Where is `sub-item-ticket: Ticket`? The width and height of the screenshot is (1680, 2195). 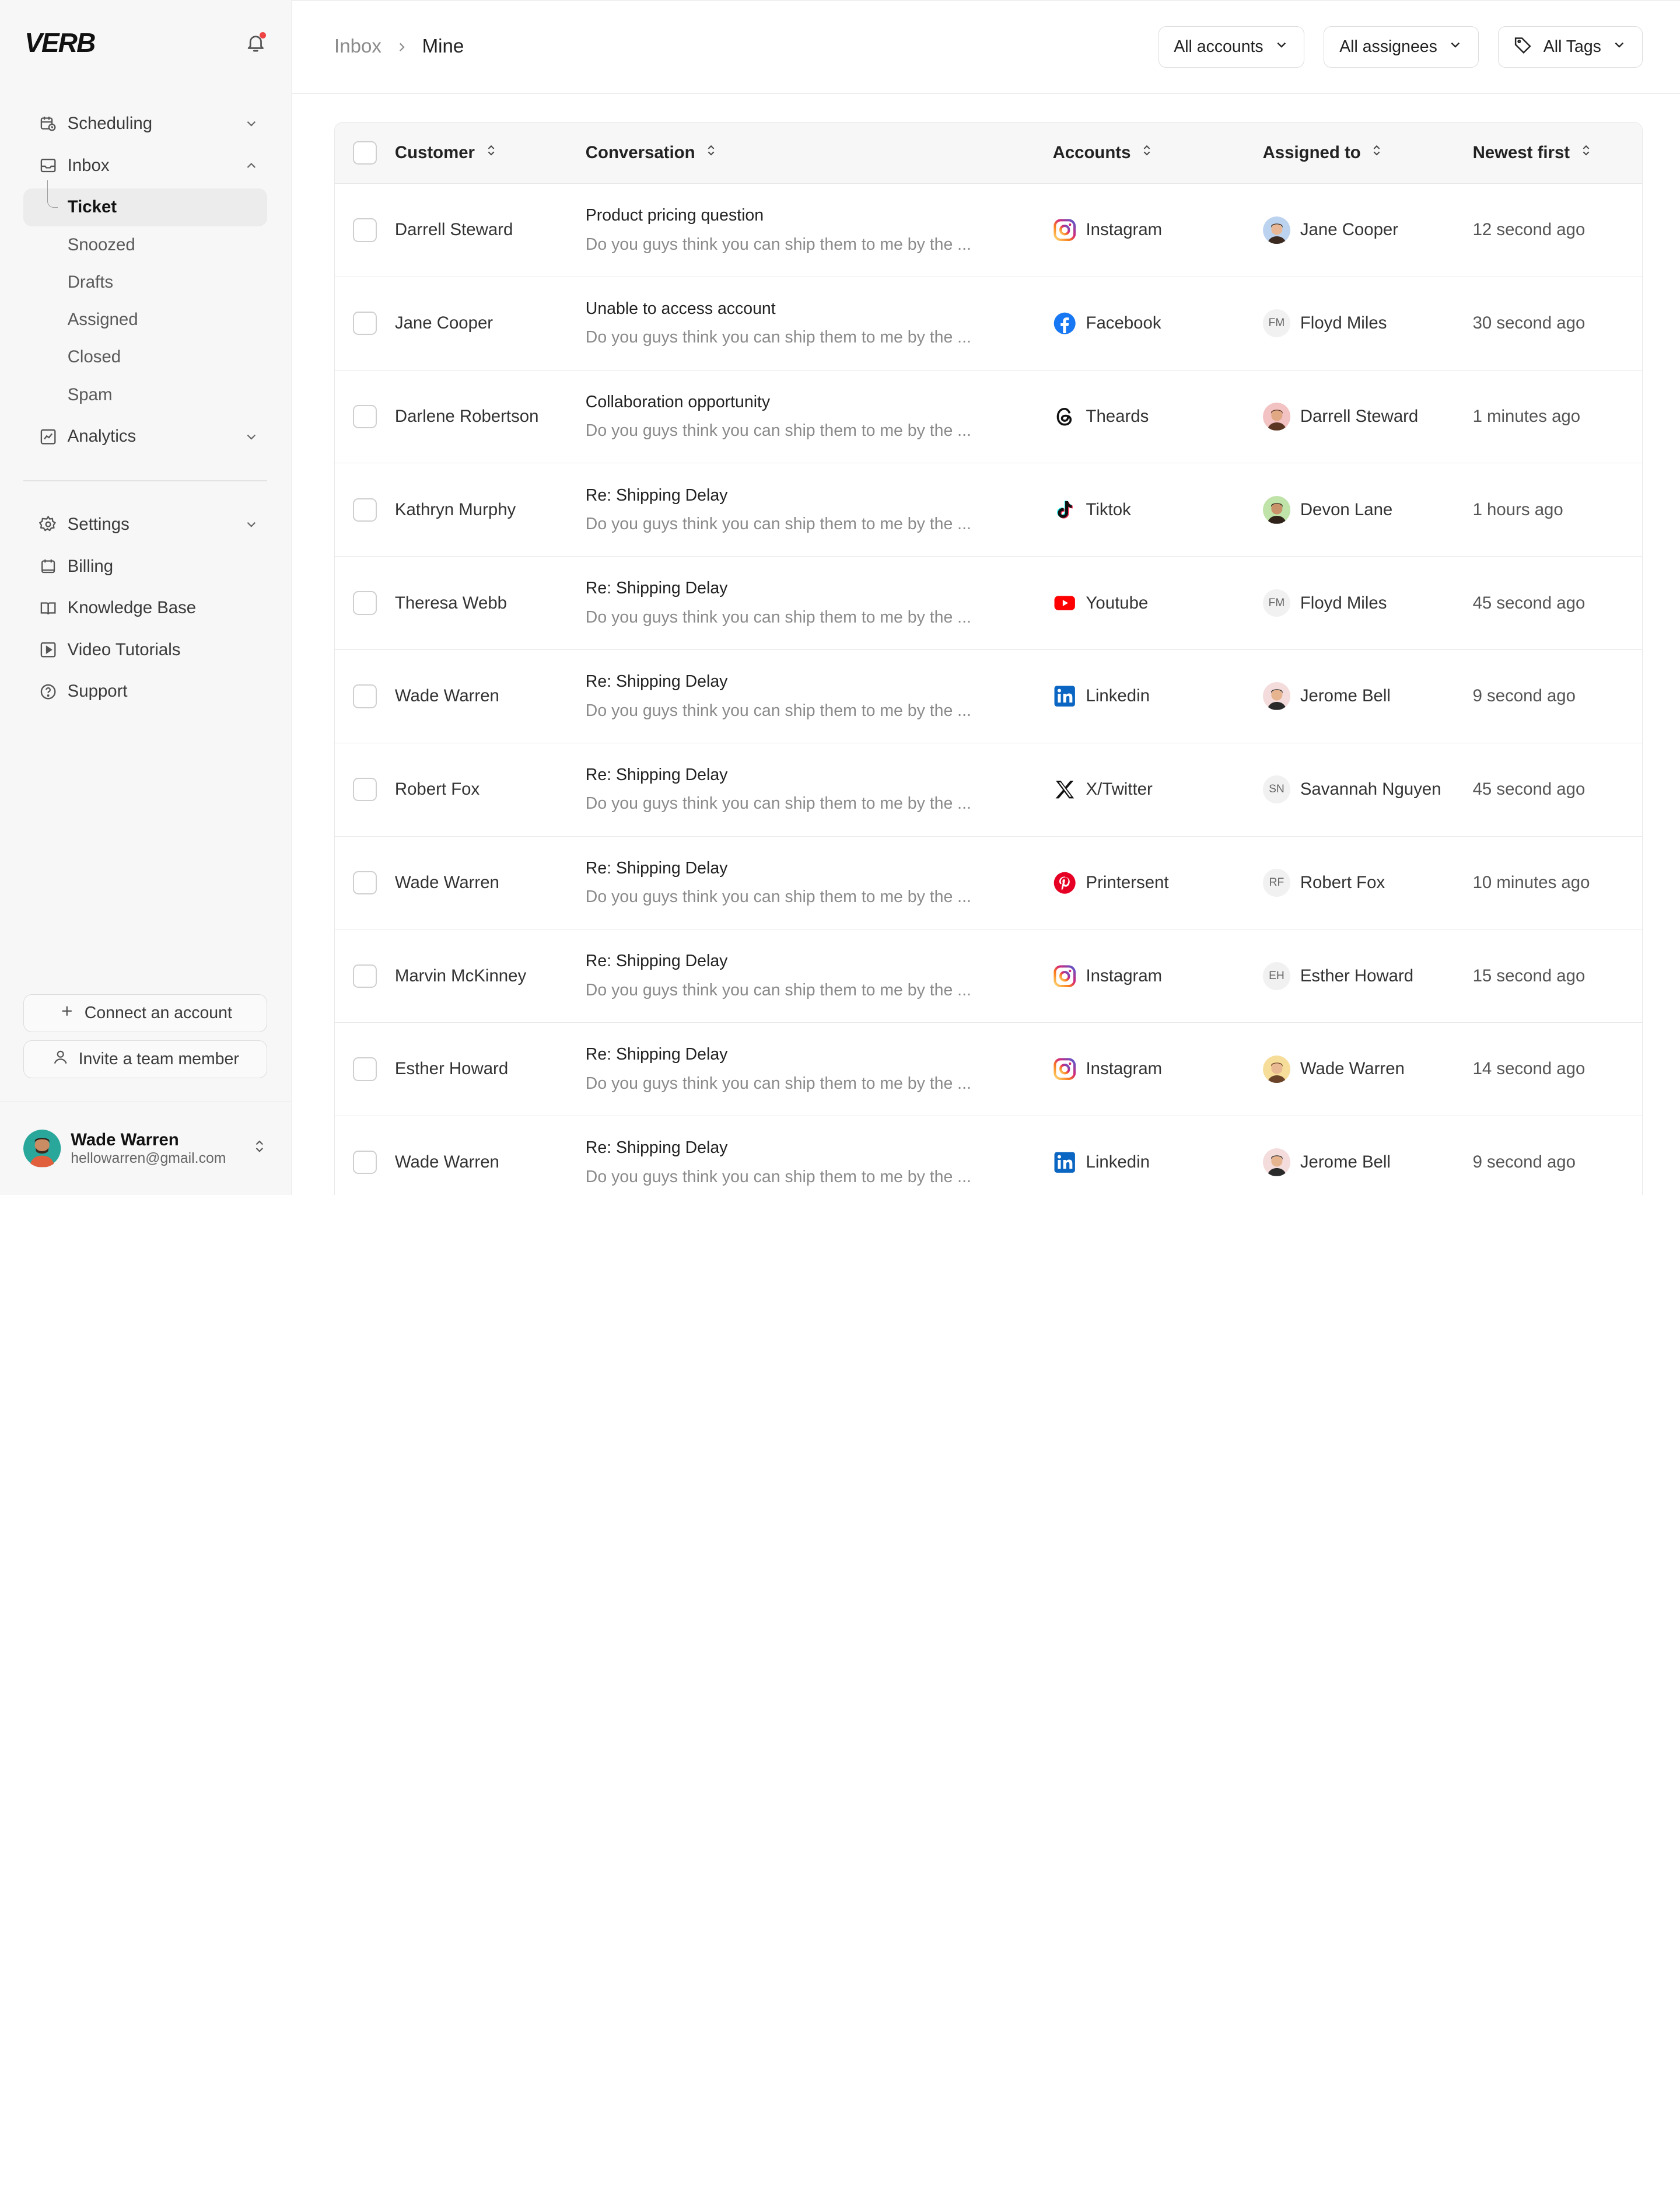 sub-item-ticket: Ticket is located at coordinates (145, 207).